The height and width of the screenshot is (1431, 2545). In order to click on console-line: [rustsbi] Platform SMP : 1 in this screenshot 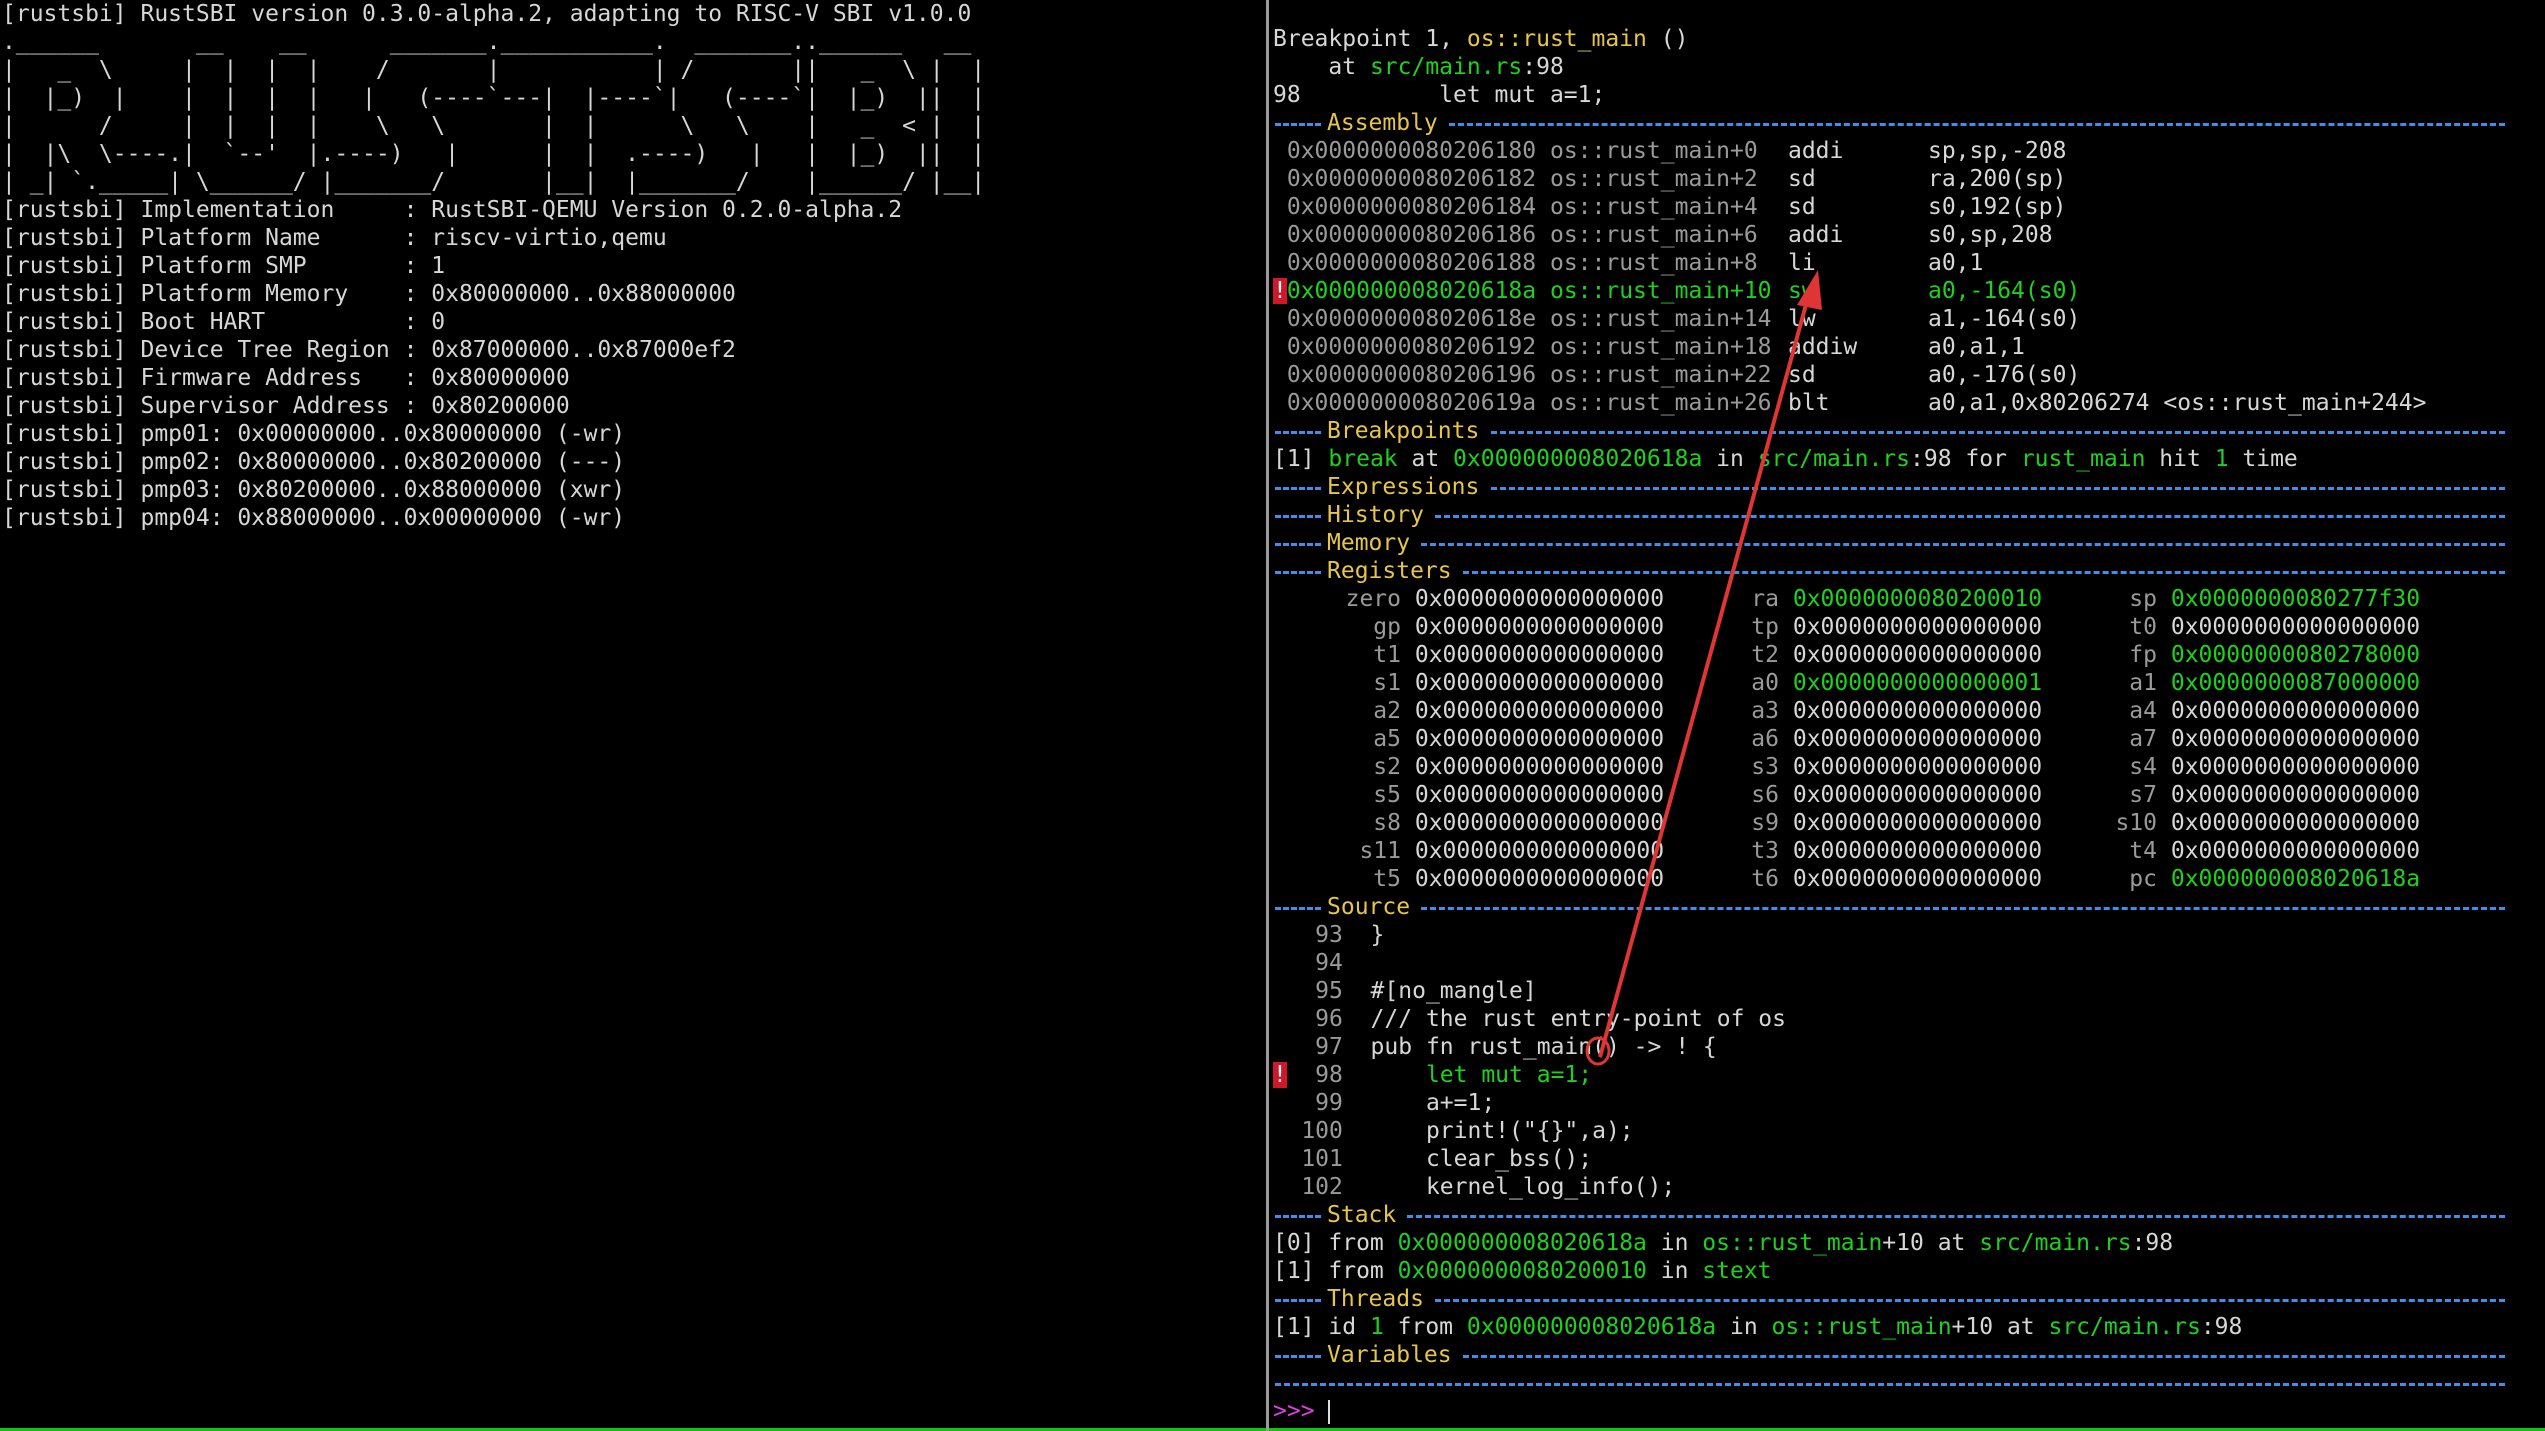, I will do `click(223, 266)`.